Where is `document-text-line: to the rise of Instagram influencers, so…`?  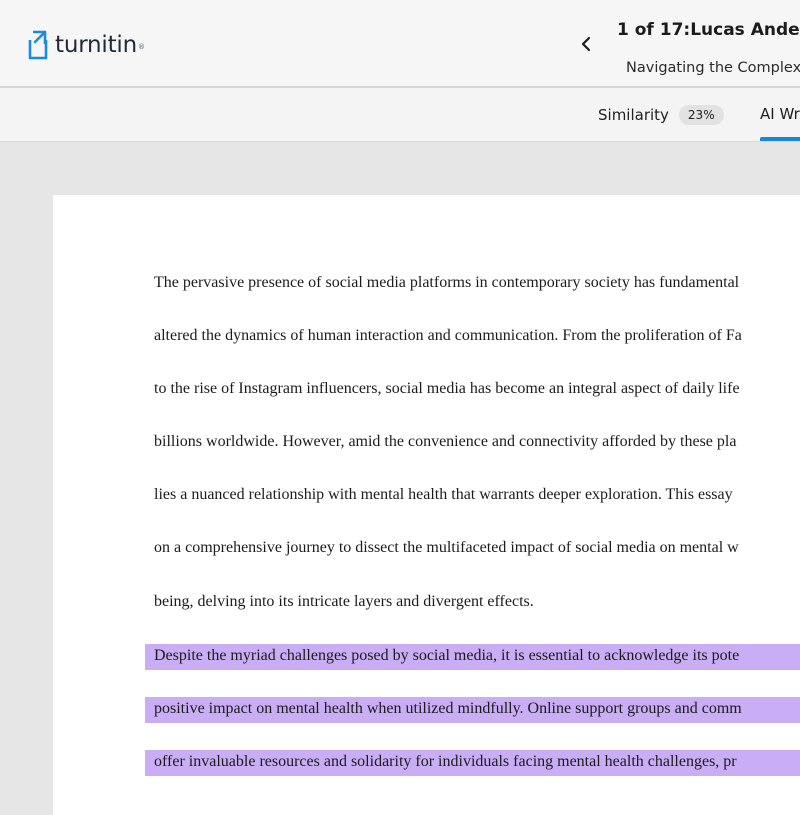
document-text-line: to the rise of Instagram influencers, so… is located at coordinates (447, 388).